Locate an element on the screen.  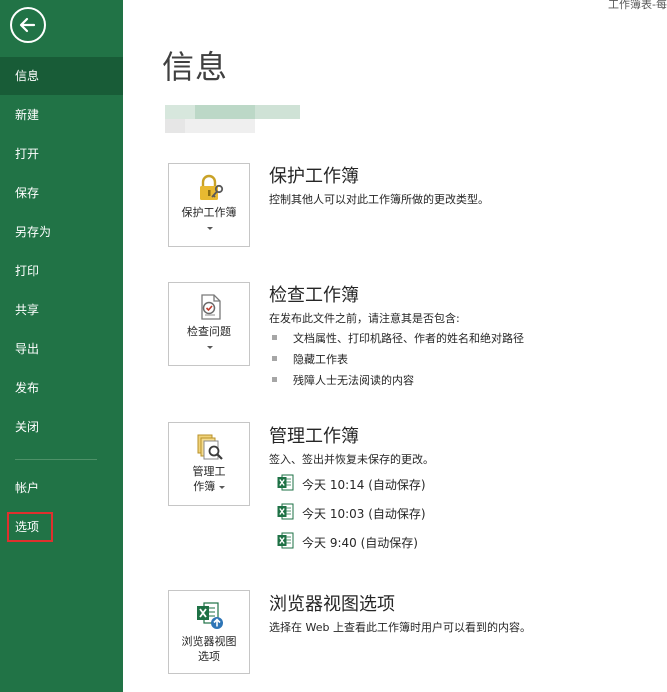
check-issues-button: 检查问题 is located at coordinates (209, 324).